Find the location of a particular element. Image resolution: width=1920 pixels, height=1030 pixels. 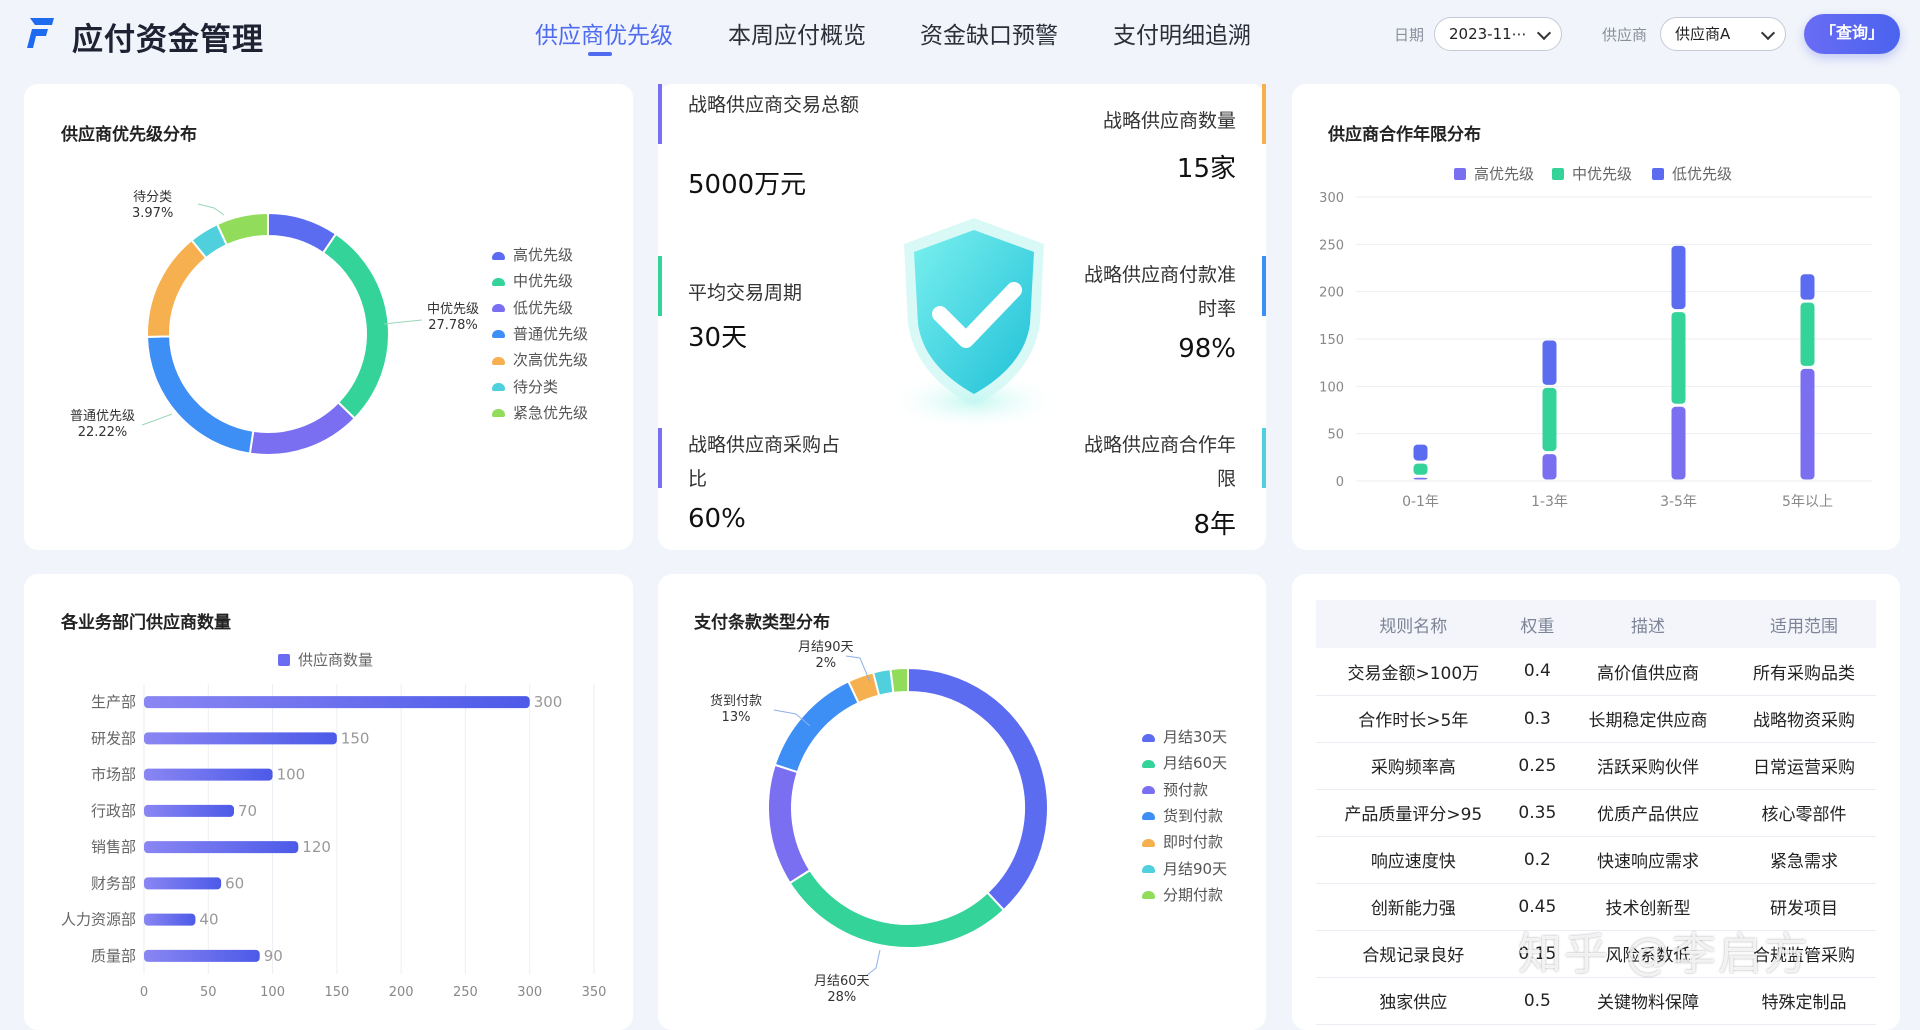

column-header: 描述 is located at coordinates (1648, 624).